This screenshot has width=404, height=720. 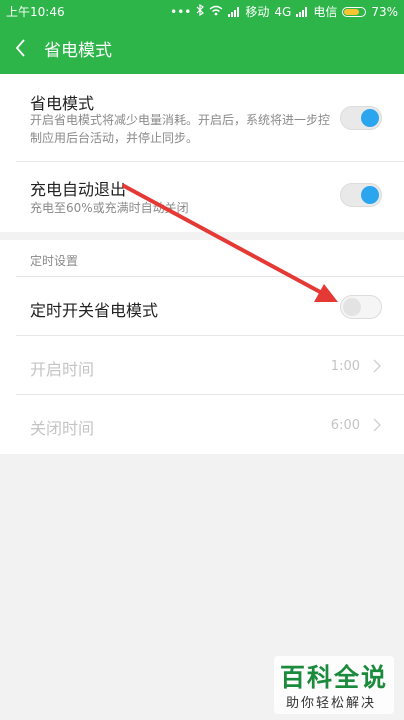 I want to click on toolbar: 省电模式, so click(x=202, y=48).